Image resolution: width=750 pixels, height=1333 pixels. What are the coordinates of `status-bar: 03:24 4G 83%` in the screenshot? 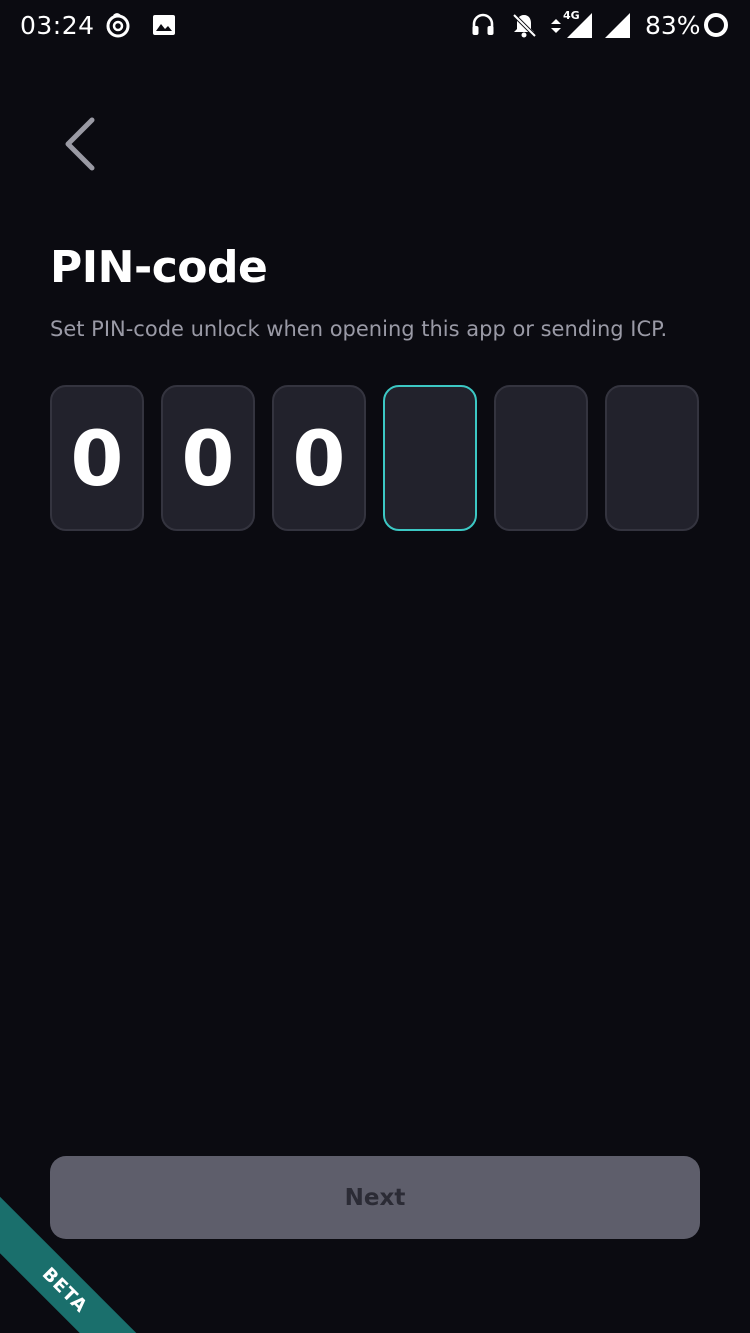 It's located at (375, 26).